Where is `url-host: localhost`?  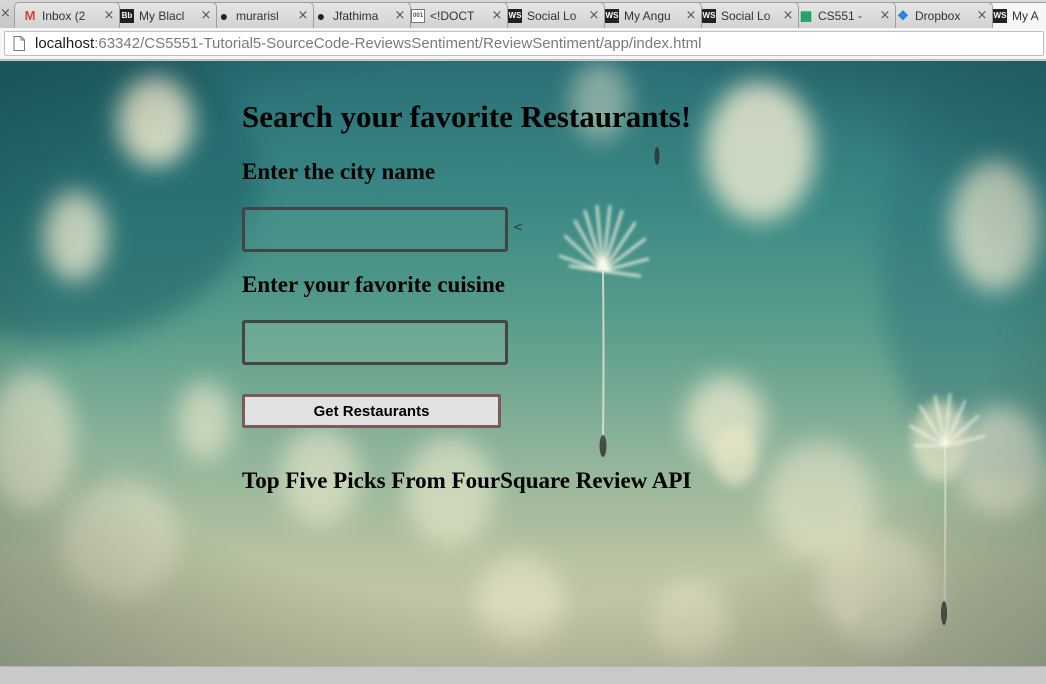
url-host: localhost is located at coordinates (65, 43).